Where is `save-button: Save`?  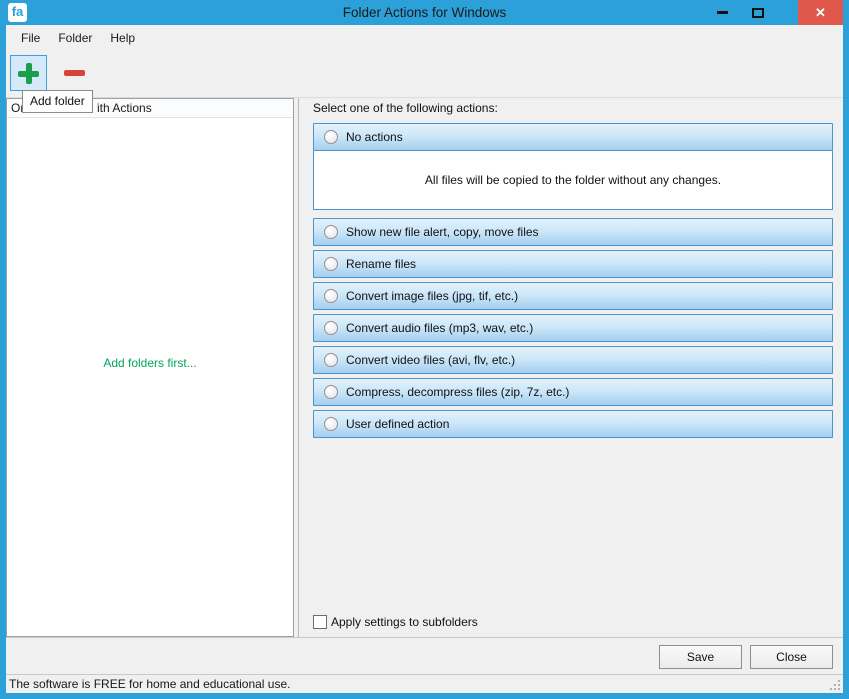
save-button: Save is located at coordinates (700, 657).